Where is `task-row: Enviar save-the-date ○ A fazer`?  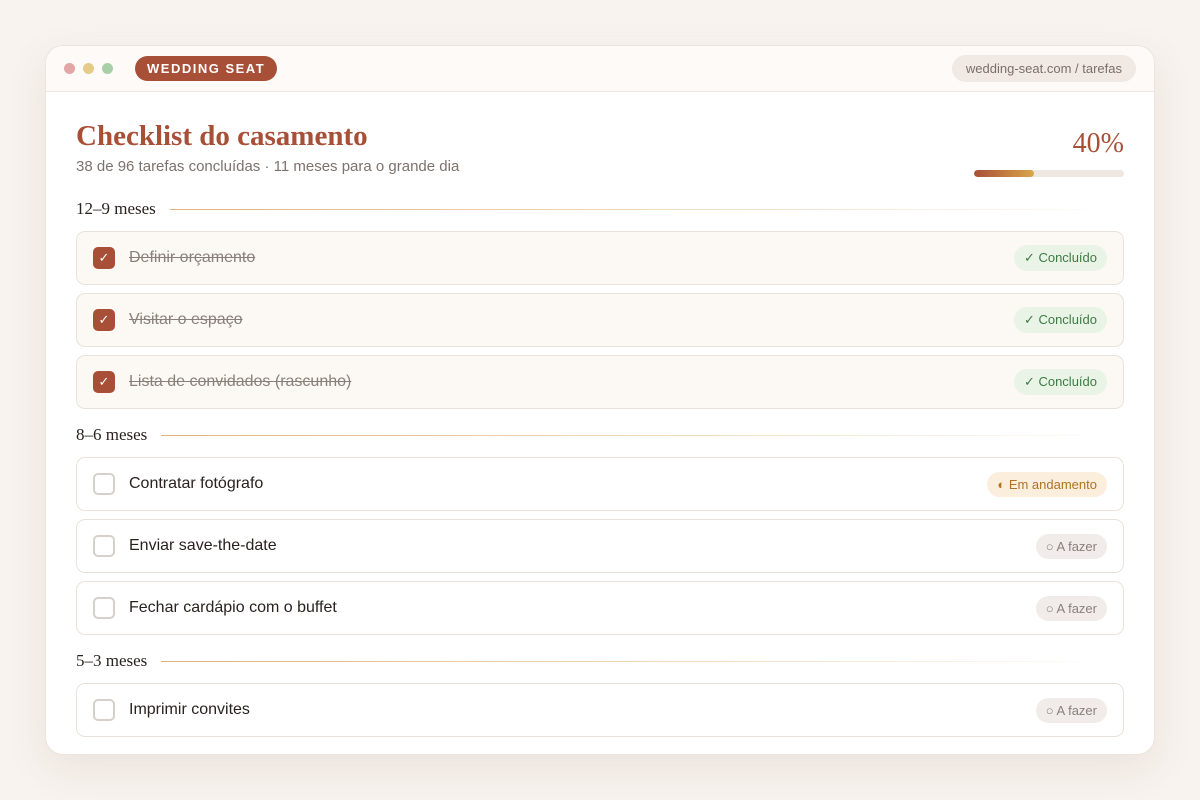
task-row: Enviar save-the-date ○ A fazer is located at coordinates (600, 546).